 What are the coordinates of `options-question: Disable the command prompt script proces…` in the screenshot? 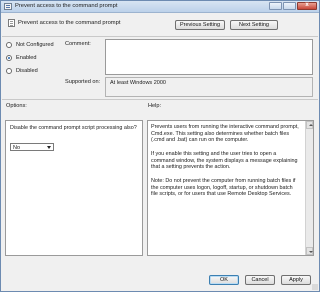 It's located at (73, 128).